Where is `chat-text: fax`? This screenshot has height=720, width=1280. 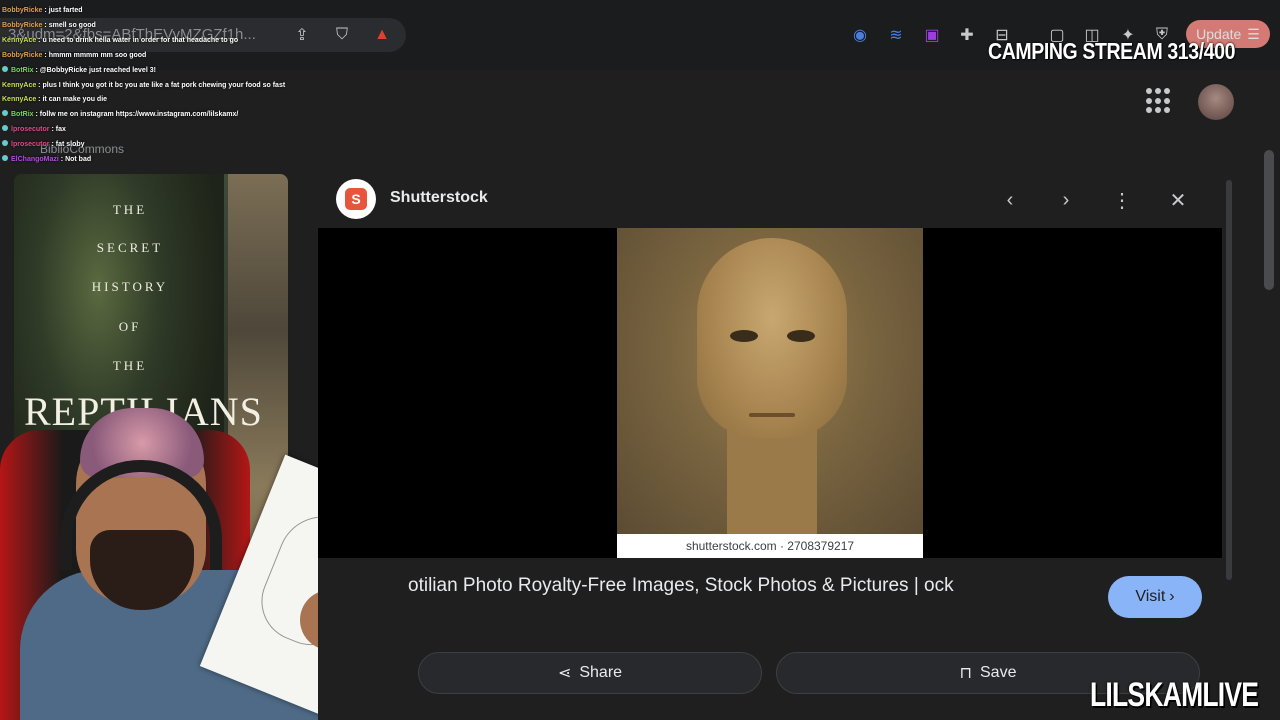
chat-text: fax is located at coordinates (60, 130).